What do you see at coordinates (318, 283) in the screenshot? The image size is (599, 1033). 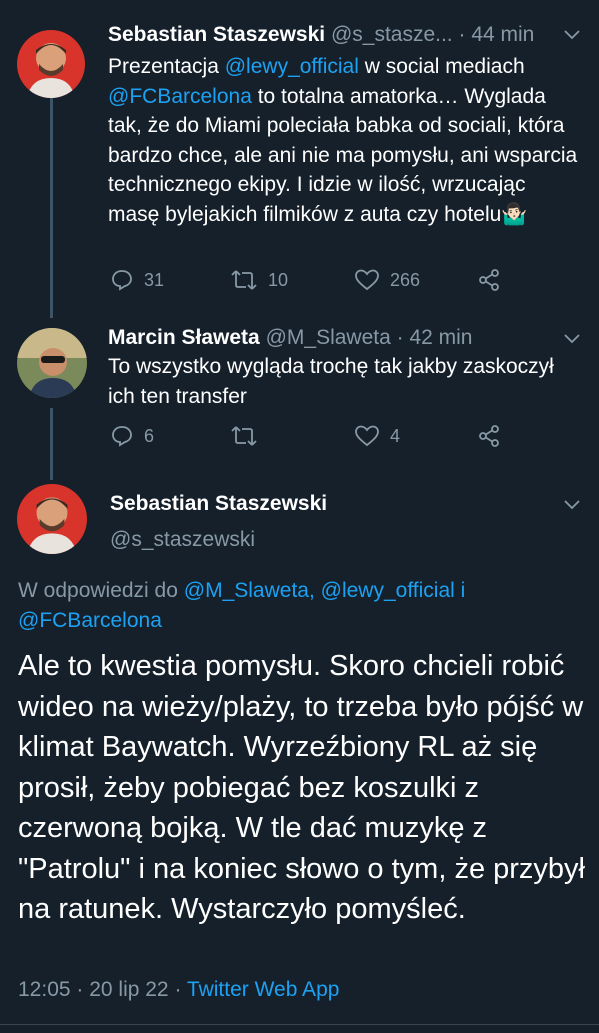 I see `tweet-actions: 31 10 266` at bounding box center [318, 283].